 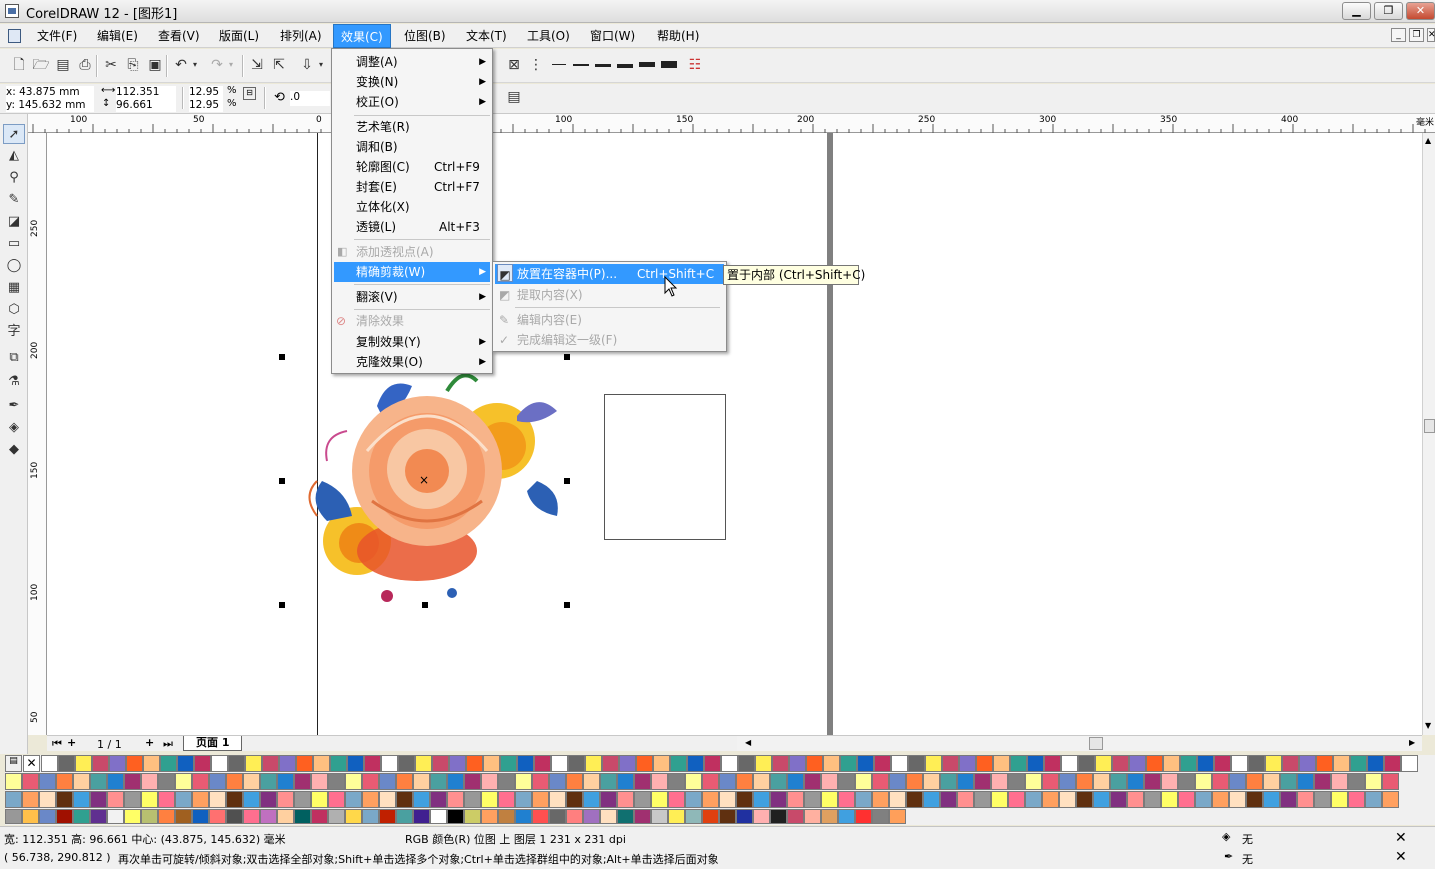 I want to click on menu-file: 文件(F), so click(x=57, y=36).